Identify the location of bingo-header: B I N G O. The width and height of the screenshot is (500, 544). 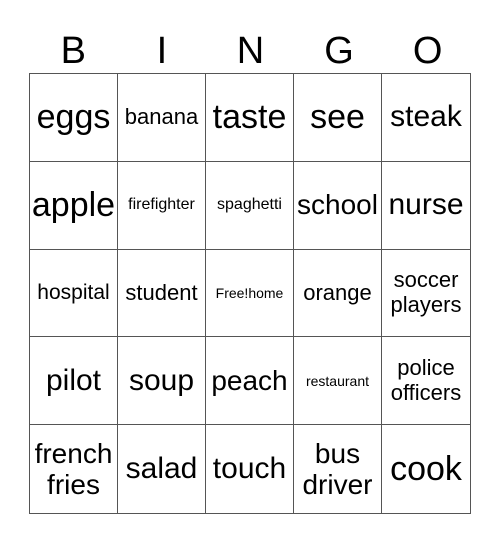
(250, 51).